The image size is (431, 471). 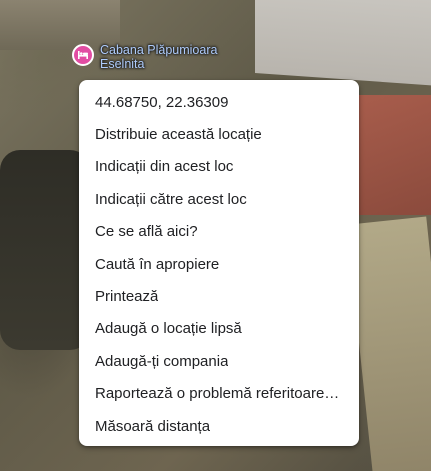 What do you see at coordinates (343, 43) in the screenshot?
I see `building-roof` at bounding box center [343, 43].